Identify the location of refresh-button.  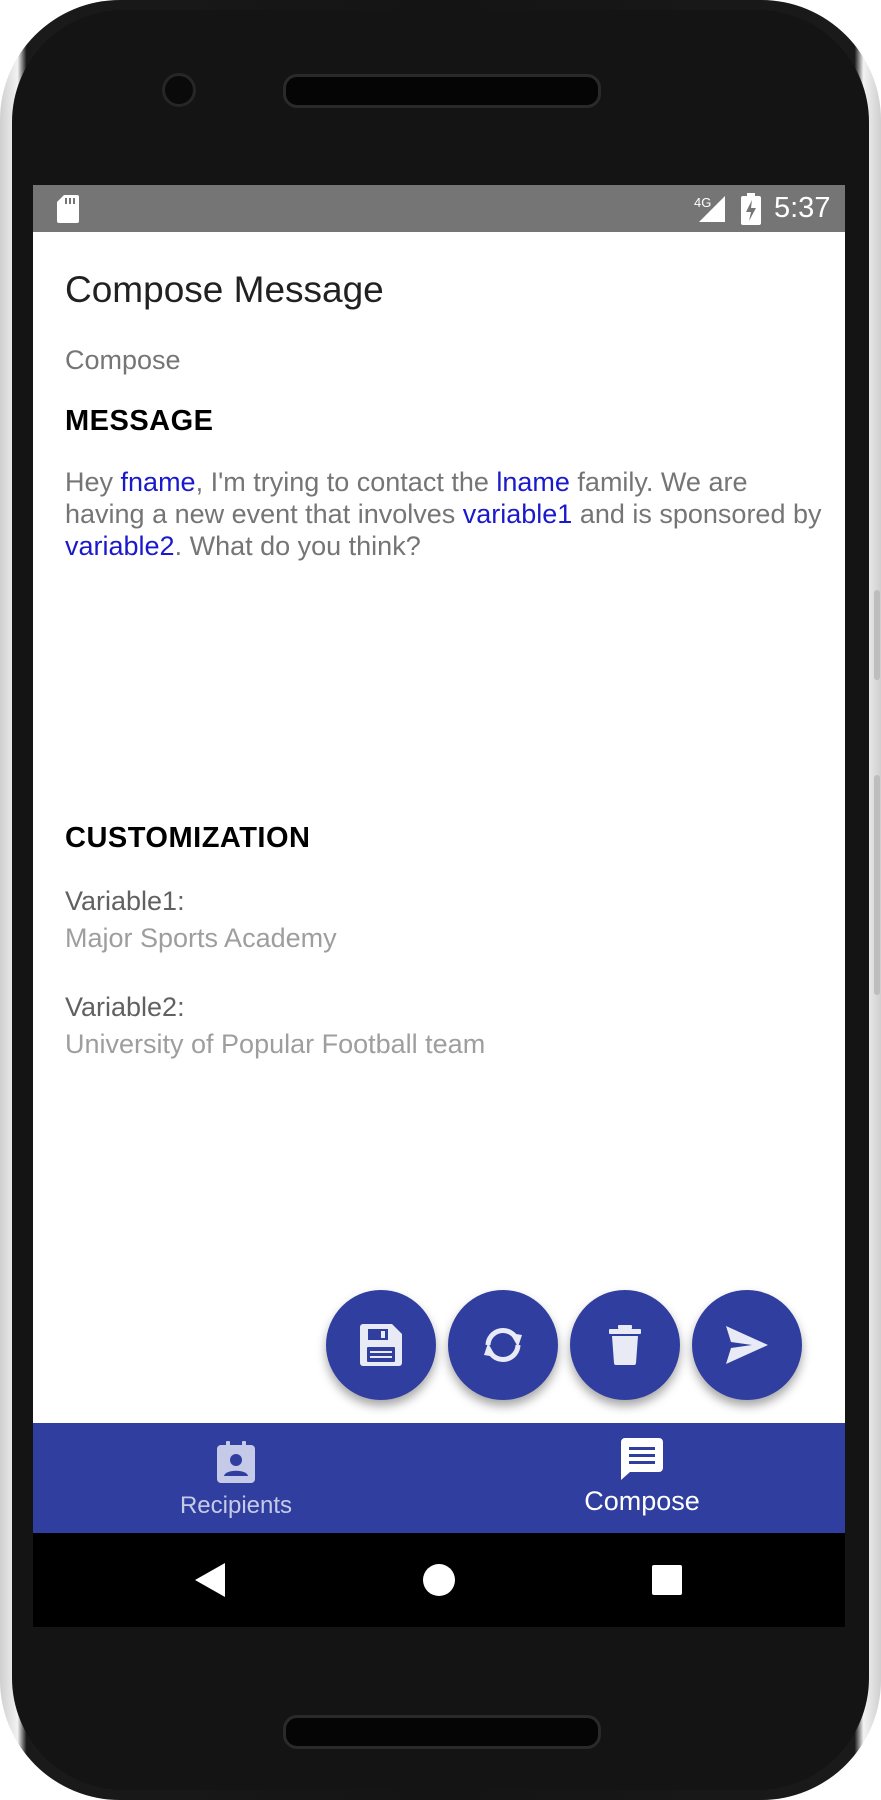
(503, 1345).